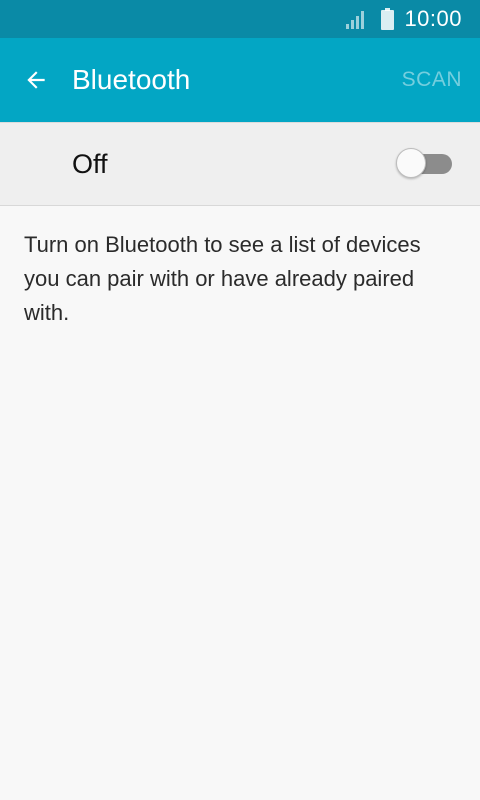 The width and height of the screenshot is (480, 800). I want to click on back-button, so click(36, 80).